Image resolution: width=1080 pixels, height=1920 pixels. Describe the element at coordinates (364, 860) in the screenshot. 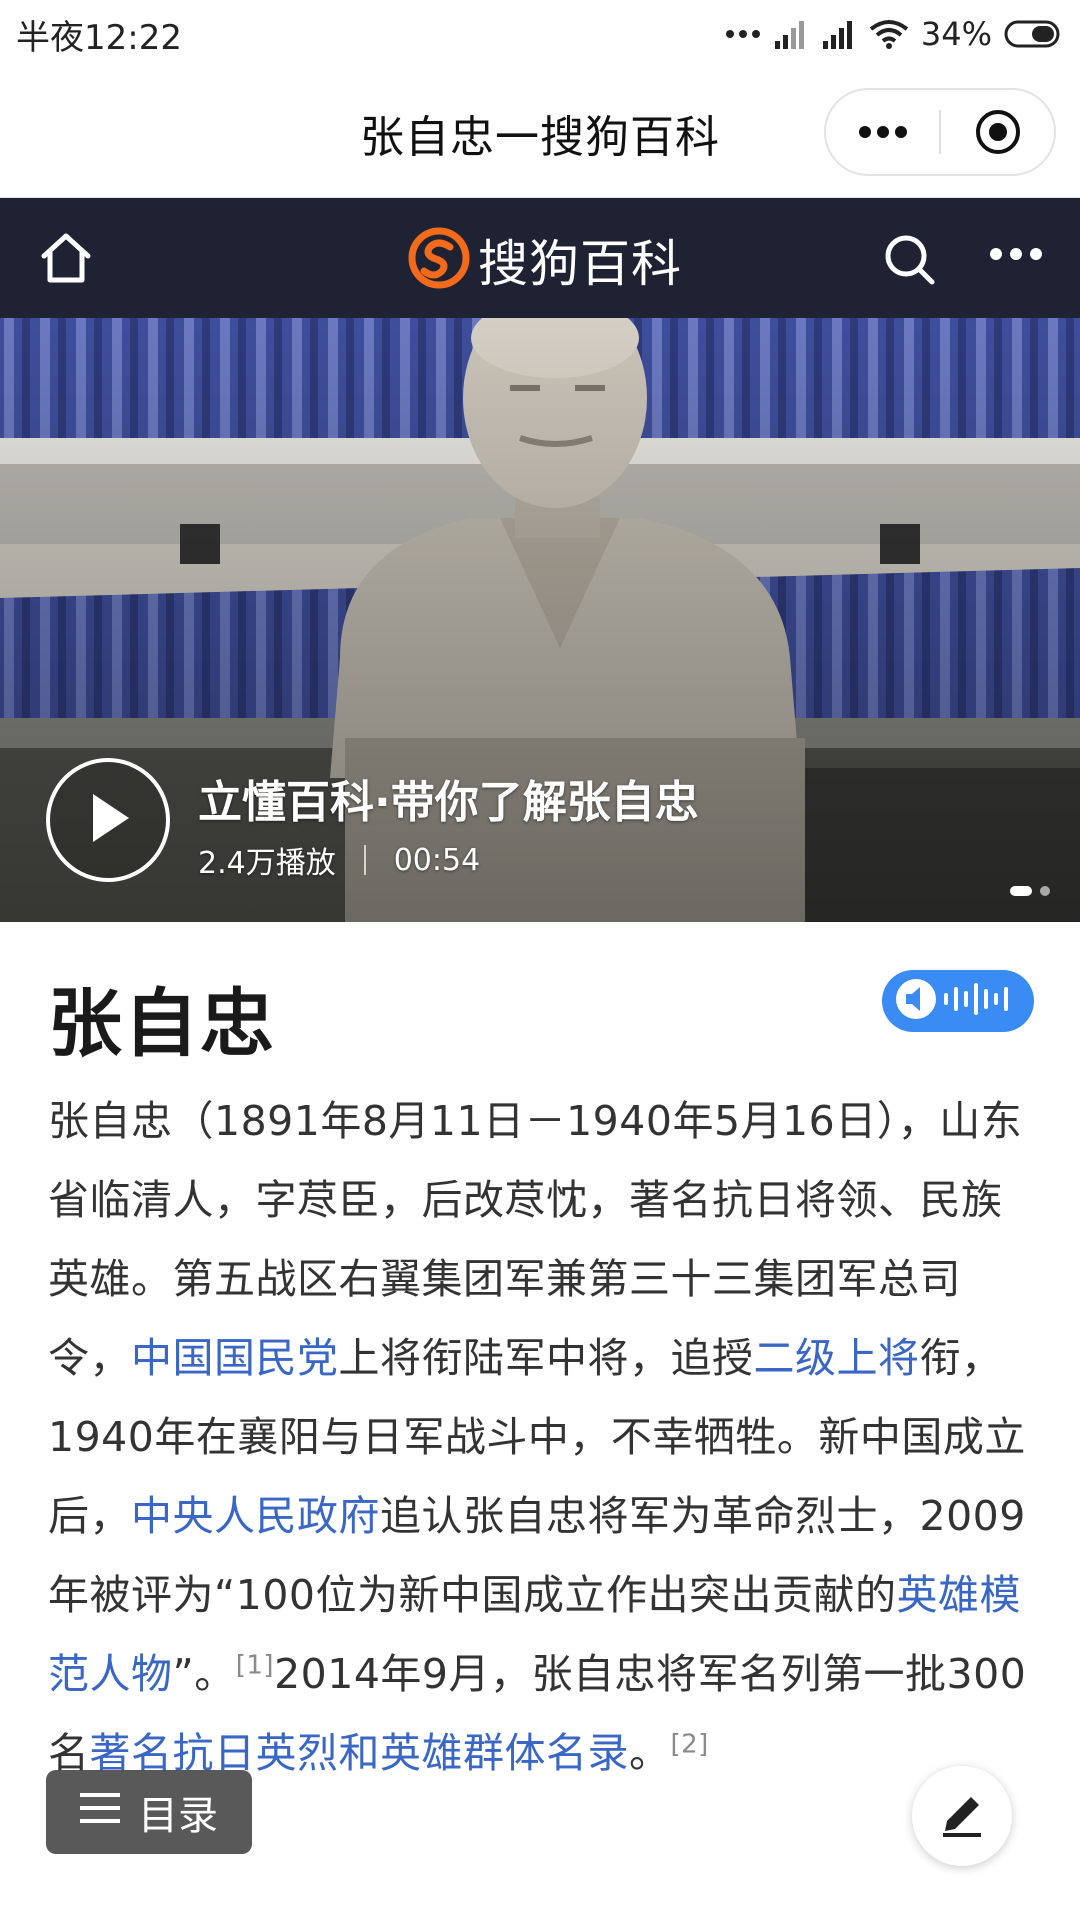

I see `meta-divider` at that location.